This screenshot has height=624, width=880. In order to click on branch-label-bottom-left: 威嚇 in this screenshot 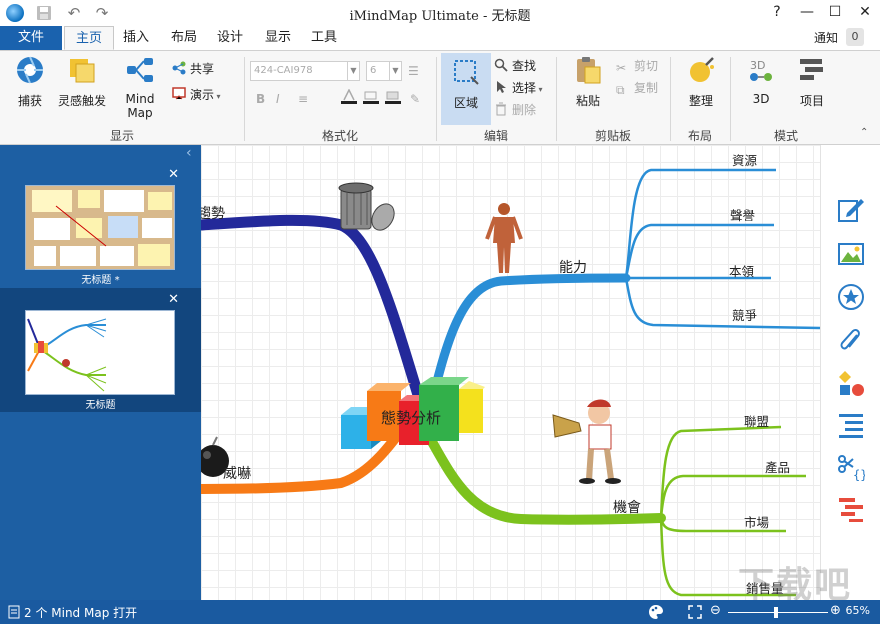, I will do `click(237, 473)`.